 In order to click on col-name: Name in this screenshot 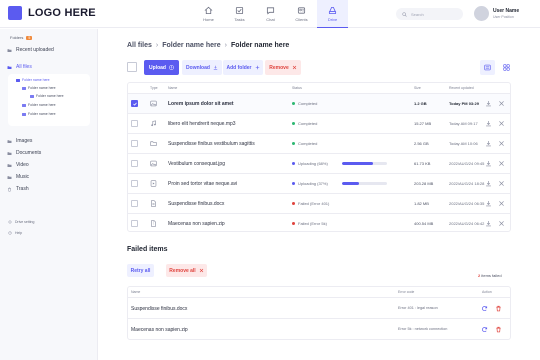, I will do `click(172, 88)`.